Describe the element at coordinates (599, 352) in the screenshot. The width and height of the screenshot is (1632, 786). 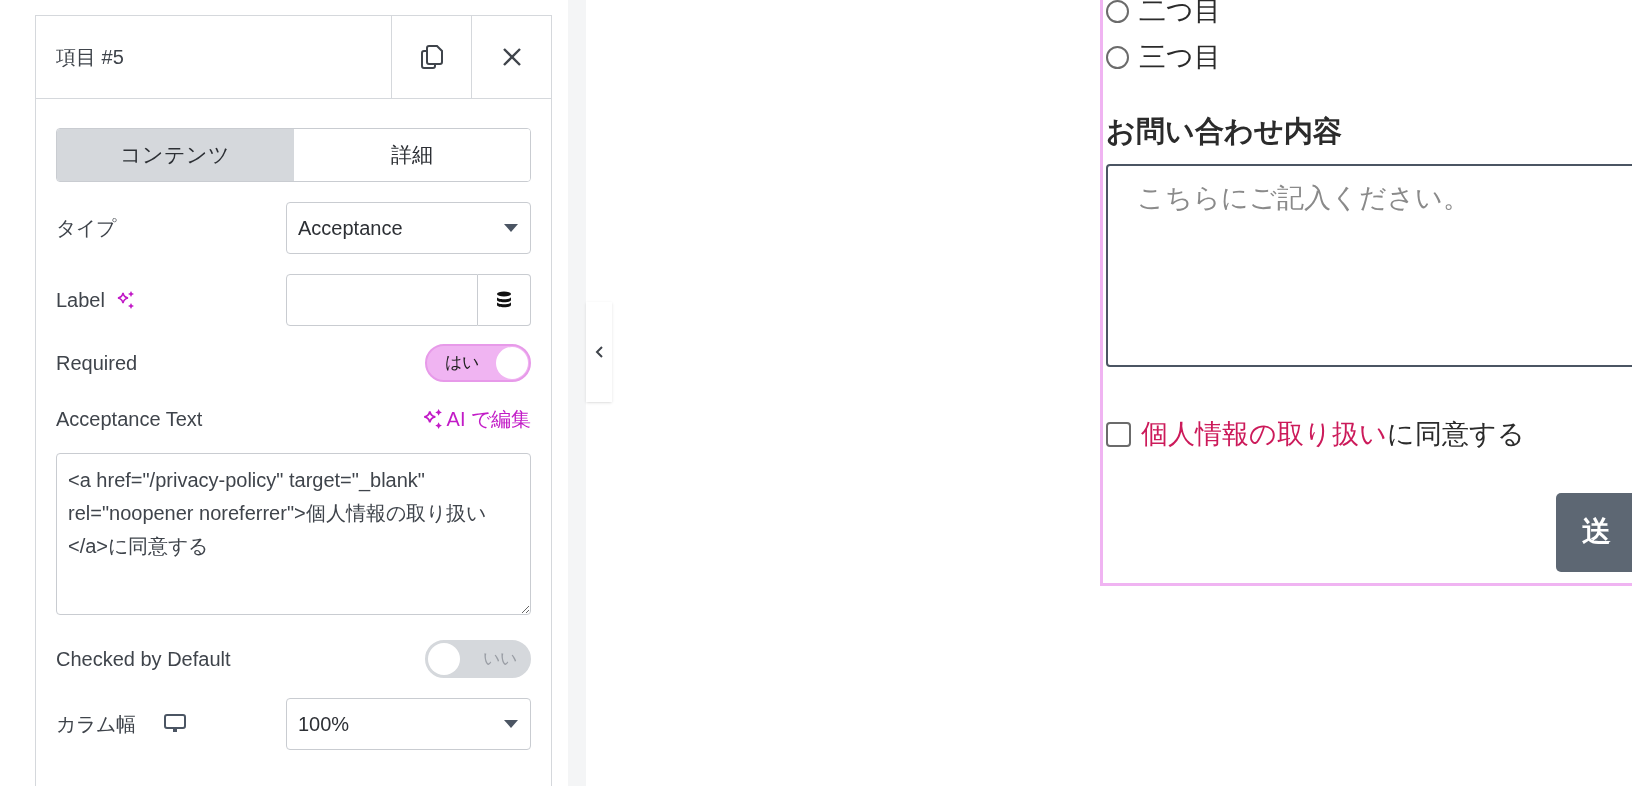
I see `chevron-left-icon` at that location.